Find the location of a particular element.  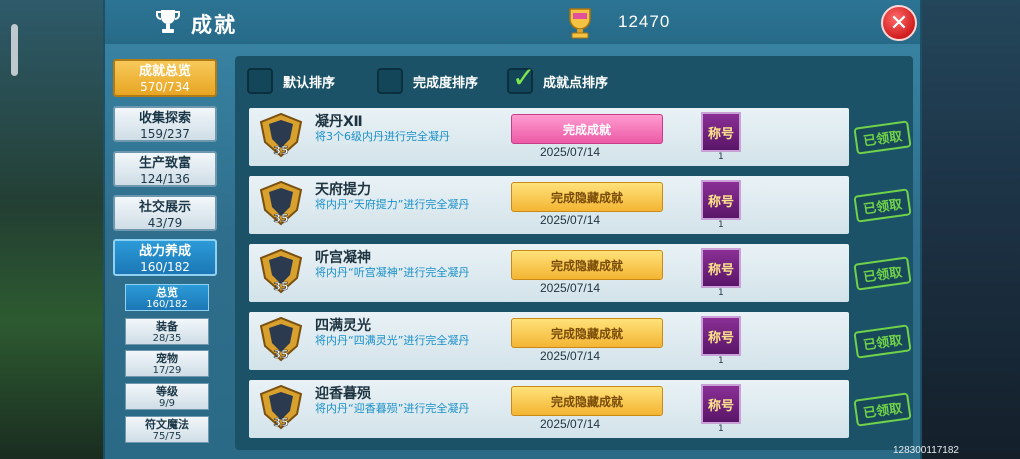

sort-default: 默认排序 is located at coordinates (291, 81).